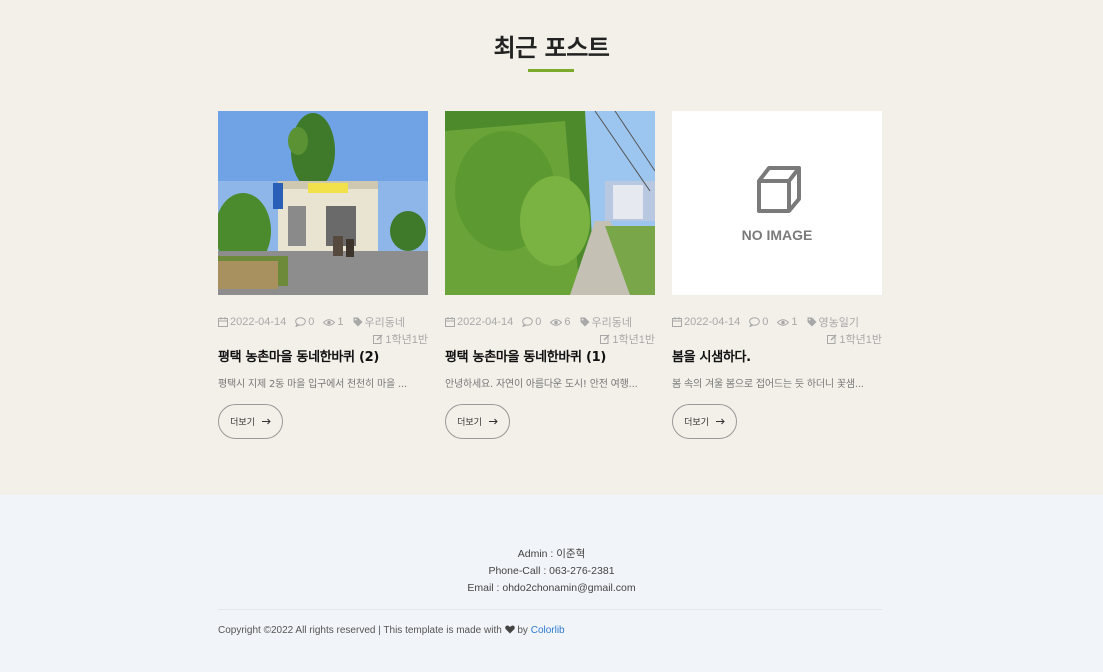 This screenshot has width=1103, height=672. I want to click on post-title: 평택 농촌마을 동네한바퀴 (1), so click(525, 355).